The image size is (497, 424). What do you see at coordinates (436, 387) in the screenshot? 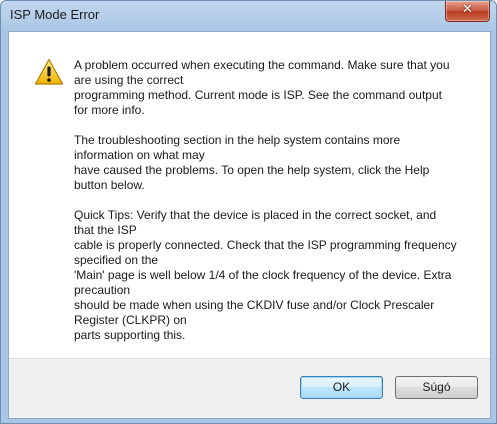
I see `help-button: Súgó` at bounding box center [436, 387].